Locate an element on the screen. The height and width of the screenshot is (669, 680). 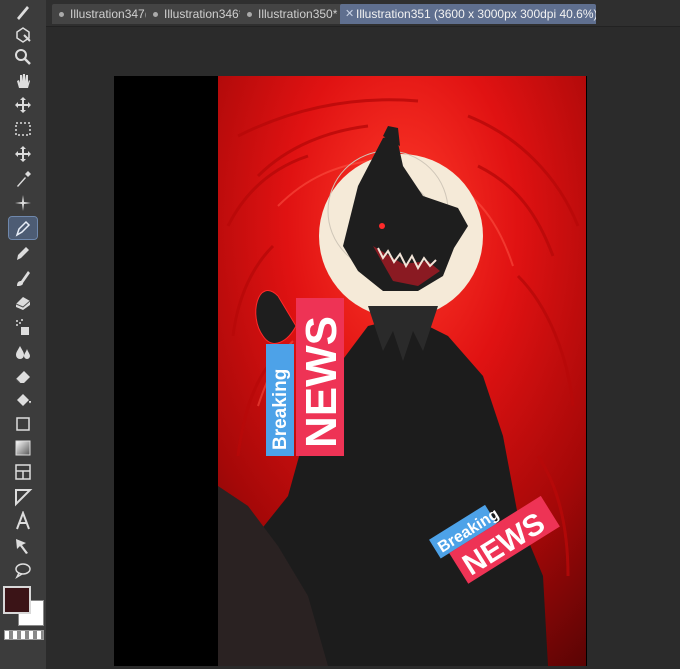
main-color-swatch is located at coordinates (17, 600).